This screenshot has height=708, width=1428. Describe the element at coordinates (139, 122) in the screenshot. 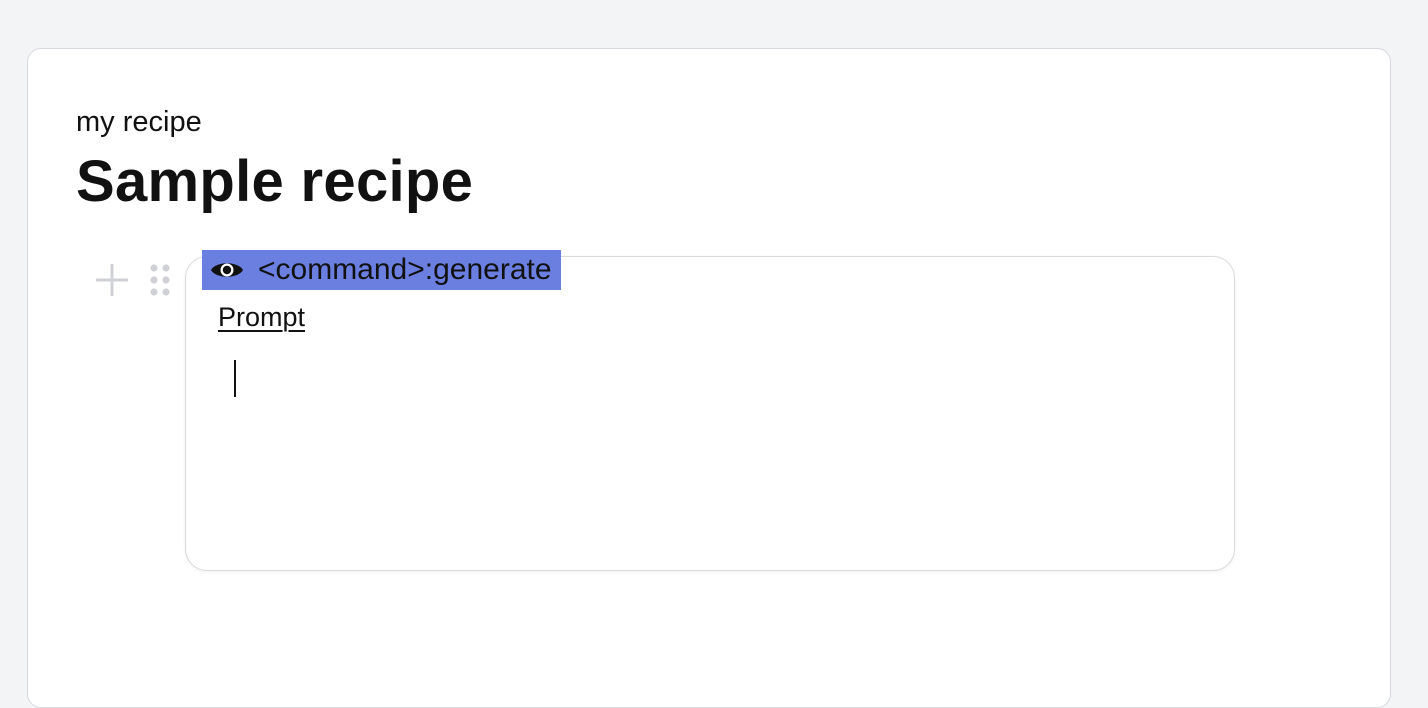

I see `document-subtitle: my recipe` at that location.